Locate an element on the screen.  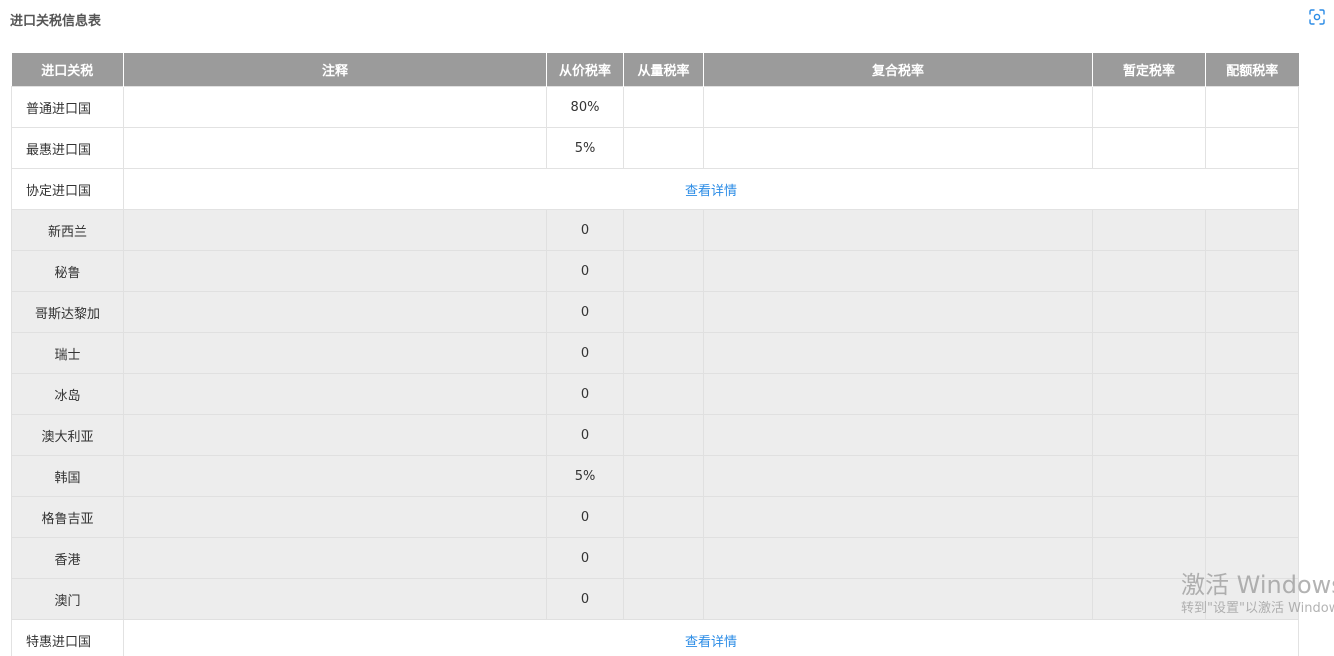
table-row: 普通进口国 80% is located at coordinates (655, 107).